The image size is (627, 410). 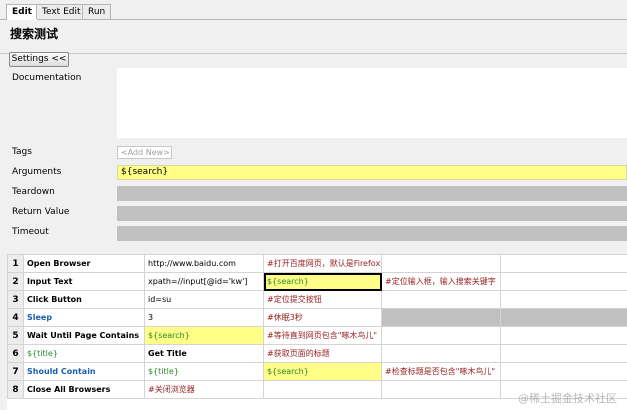 I want to click on grid-cell: #定位提交按钮, so click(x=322, y=299).